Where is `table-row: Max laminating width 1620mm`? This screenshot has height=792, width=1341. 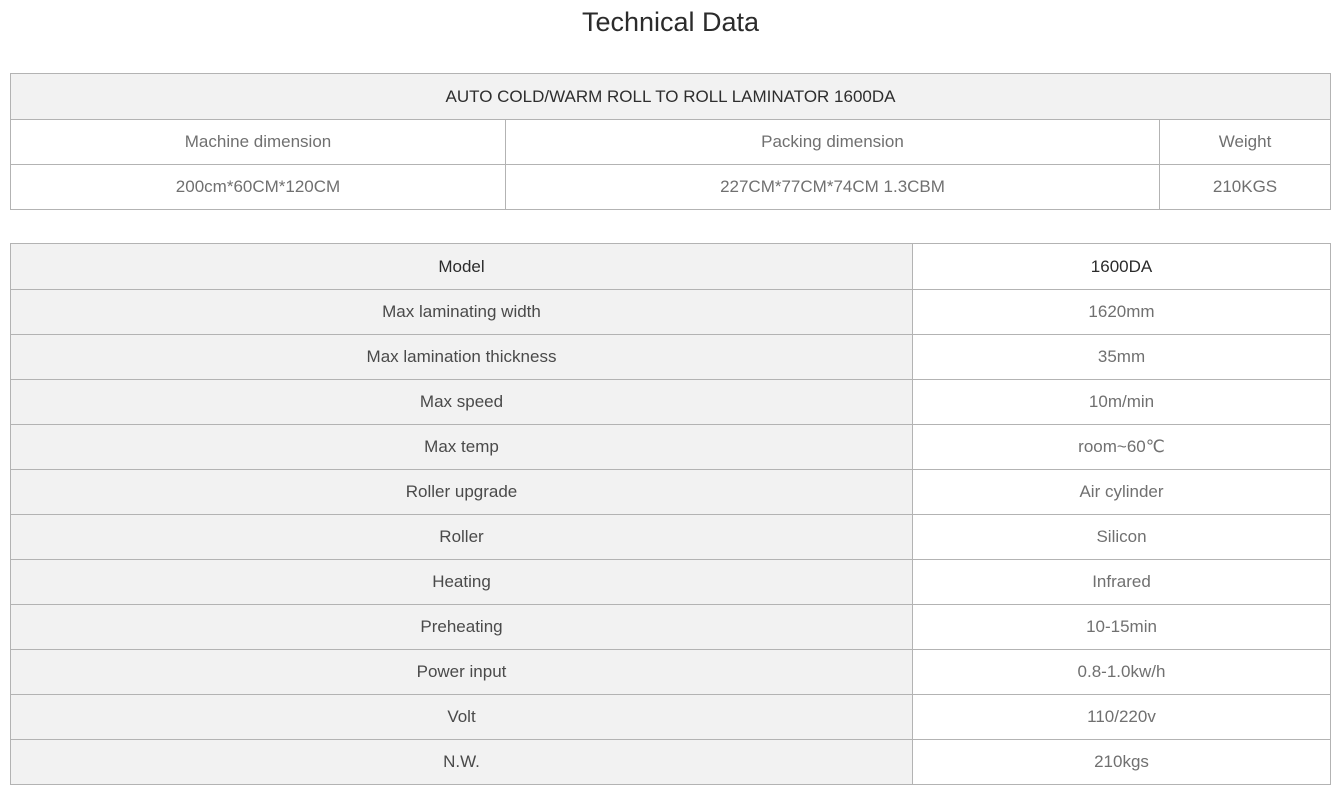 table-row: Max laminating width 1620mm is located at coordinates (670, 312).